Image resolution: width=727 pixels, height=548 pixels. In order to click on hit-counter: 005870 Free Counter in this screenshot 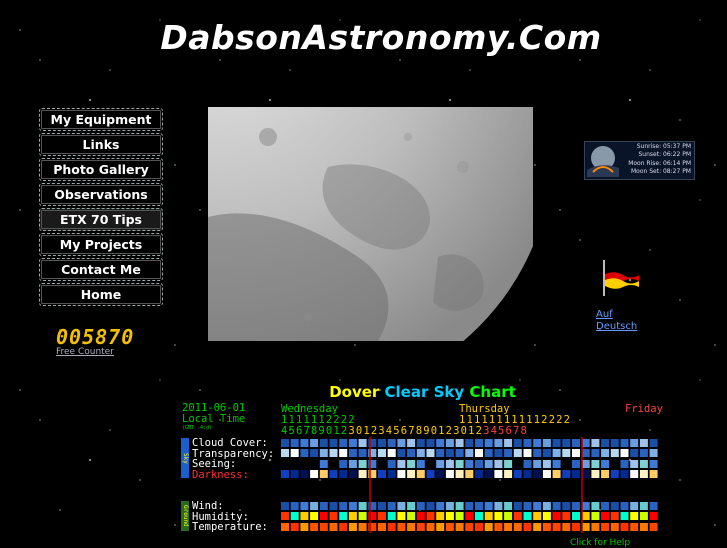, I will do `click(96, 341)`.